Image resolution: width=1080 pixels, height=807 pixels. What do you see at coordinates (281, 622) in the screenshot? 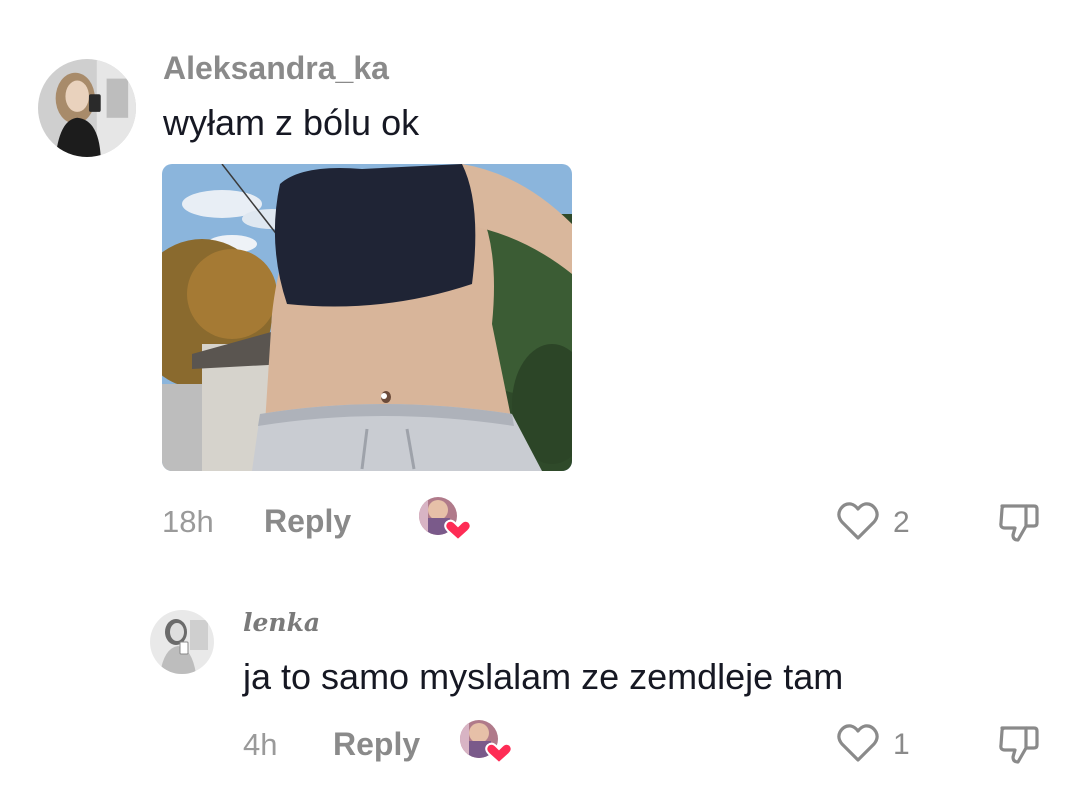
I see `comment-username: lenka` at bounding box center [281, 622].